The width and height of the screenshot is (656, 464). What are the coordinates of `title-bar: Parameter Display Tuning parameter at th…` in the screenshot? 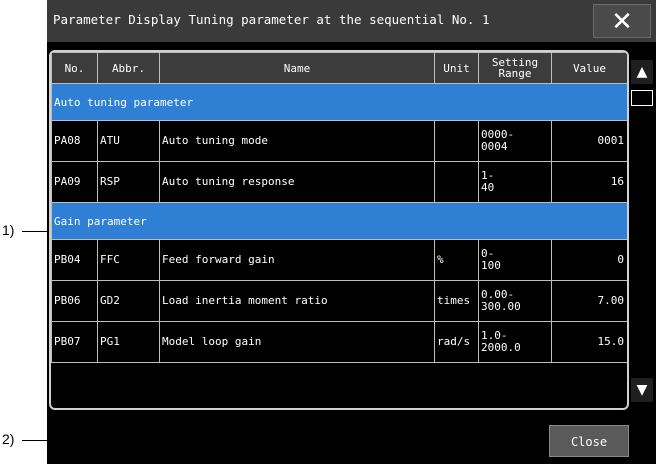 It's located at (351, 21).